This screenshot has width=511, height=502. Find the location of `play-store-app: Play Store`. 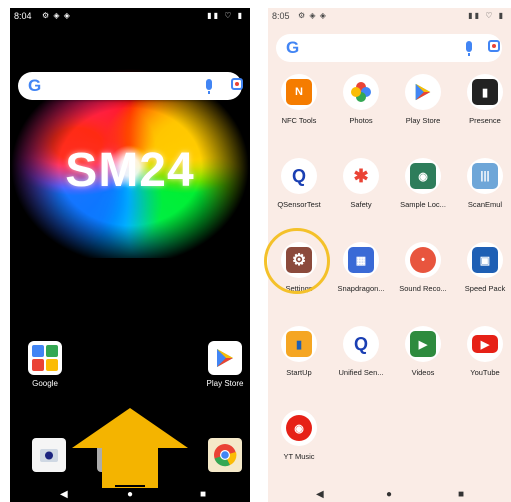

play-store-app: Play Store is located at coordinates (225, 364).